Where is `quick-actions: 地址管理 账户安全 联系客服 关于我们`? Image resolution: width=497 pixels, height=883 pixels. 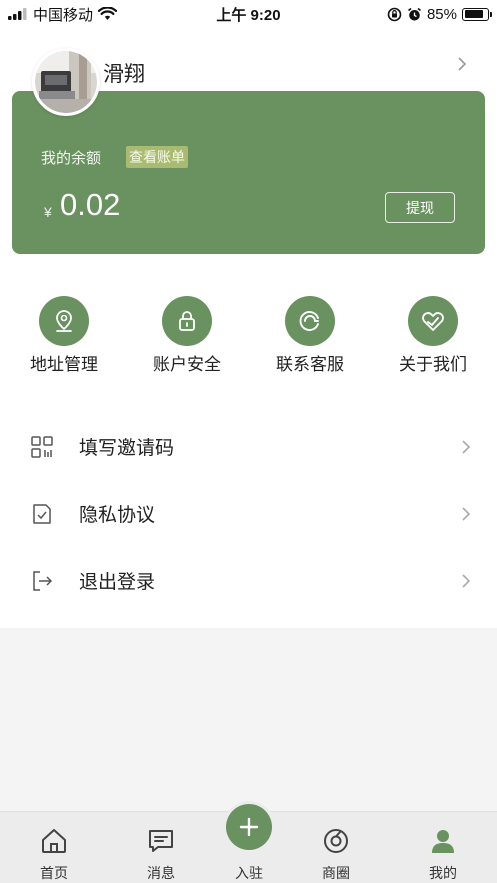
quick-actions: 地址管理 账户安全 联系客服 关于我们 is located at coordinates (248, 336).